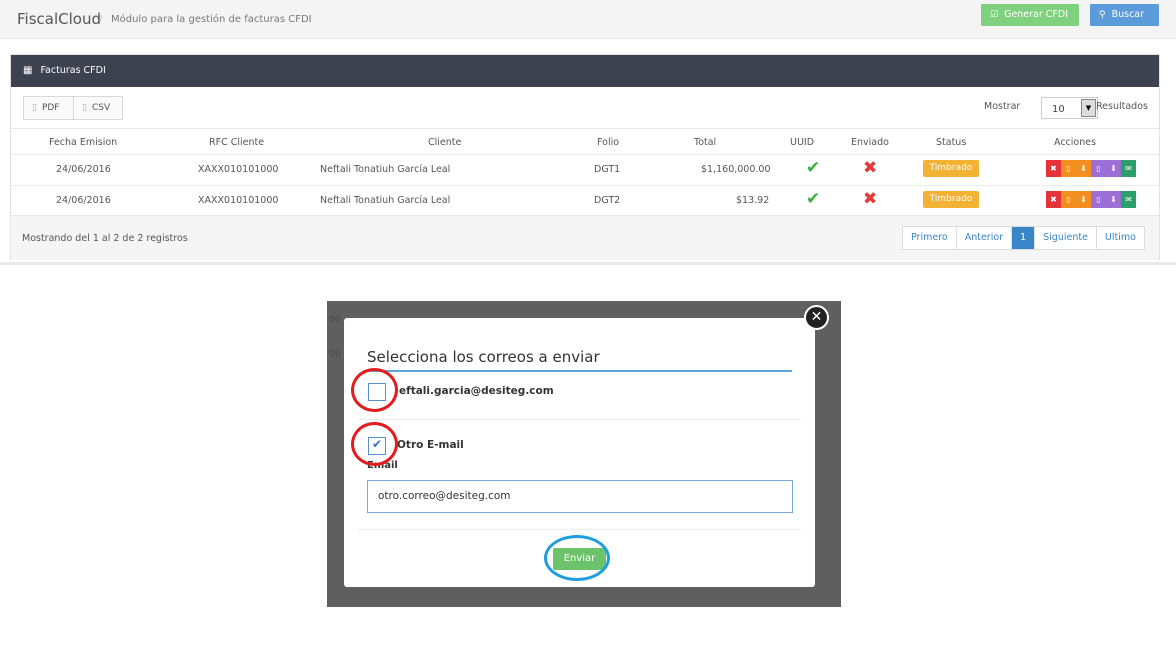 The image size is (1176, 645). I want to click on panel-header: ▦ Facturas CFDI, so click(585, 71).